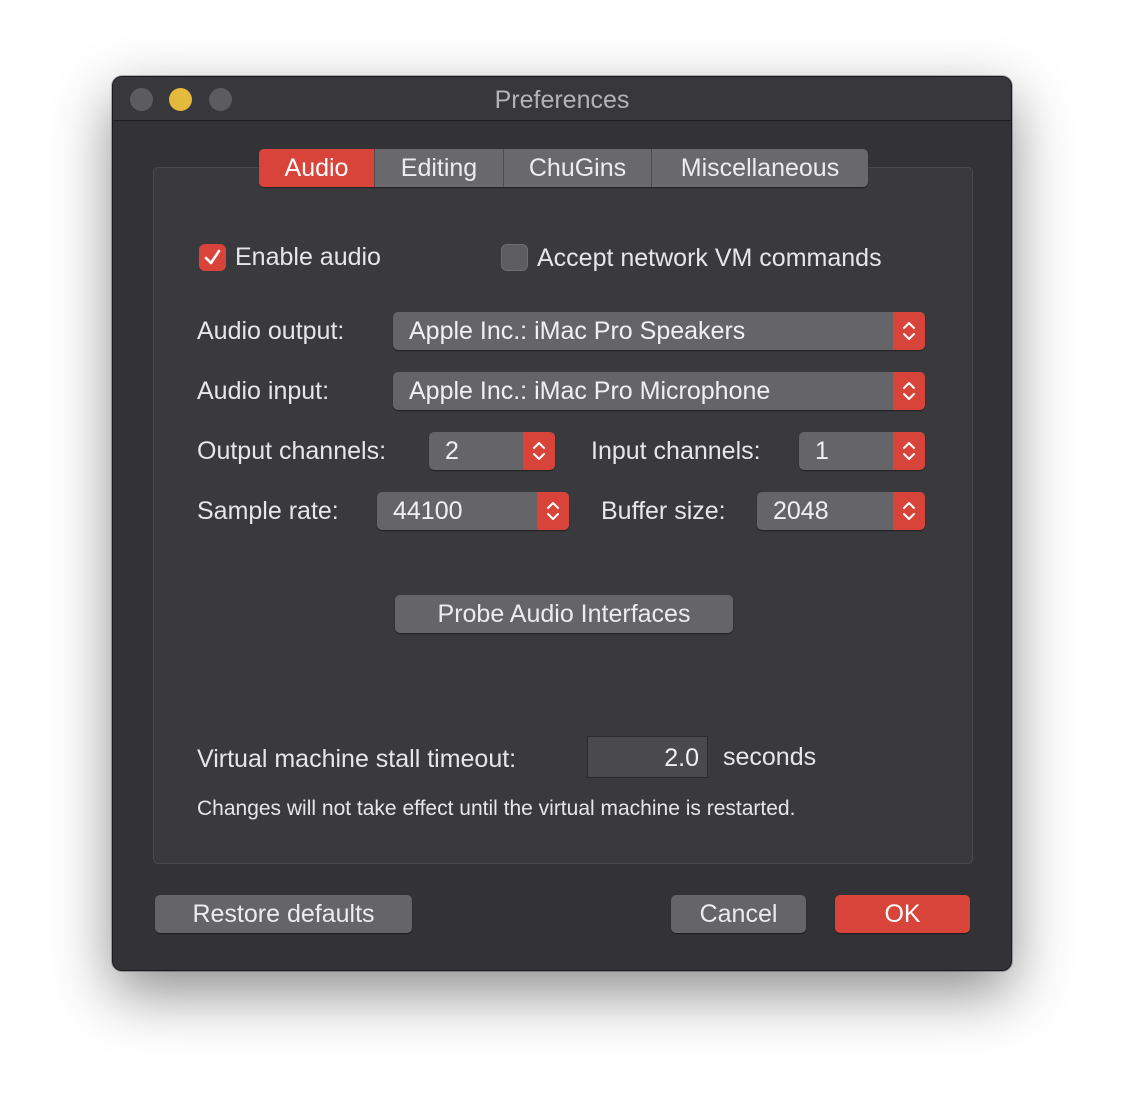 The height and width of the screenshot is (1120, 1124). Describe the element at coordinates (647, 757) in the screenshot. I see `stall-timeout-field: 2.0` at that location.